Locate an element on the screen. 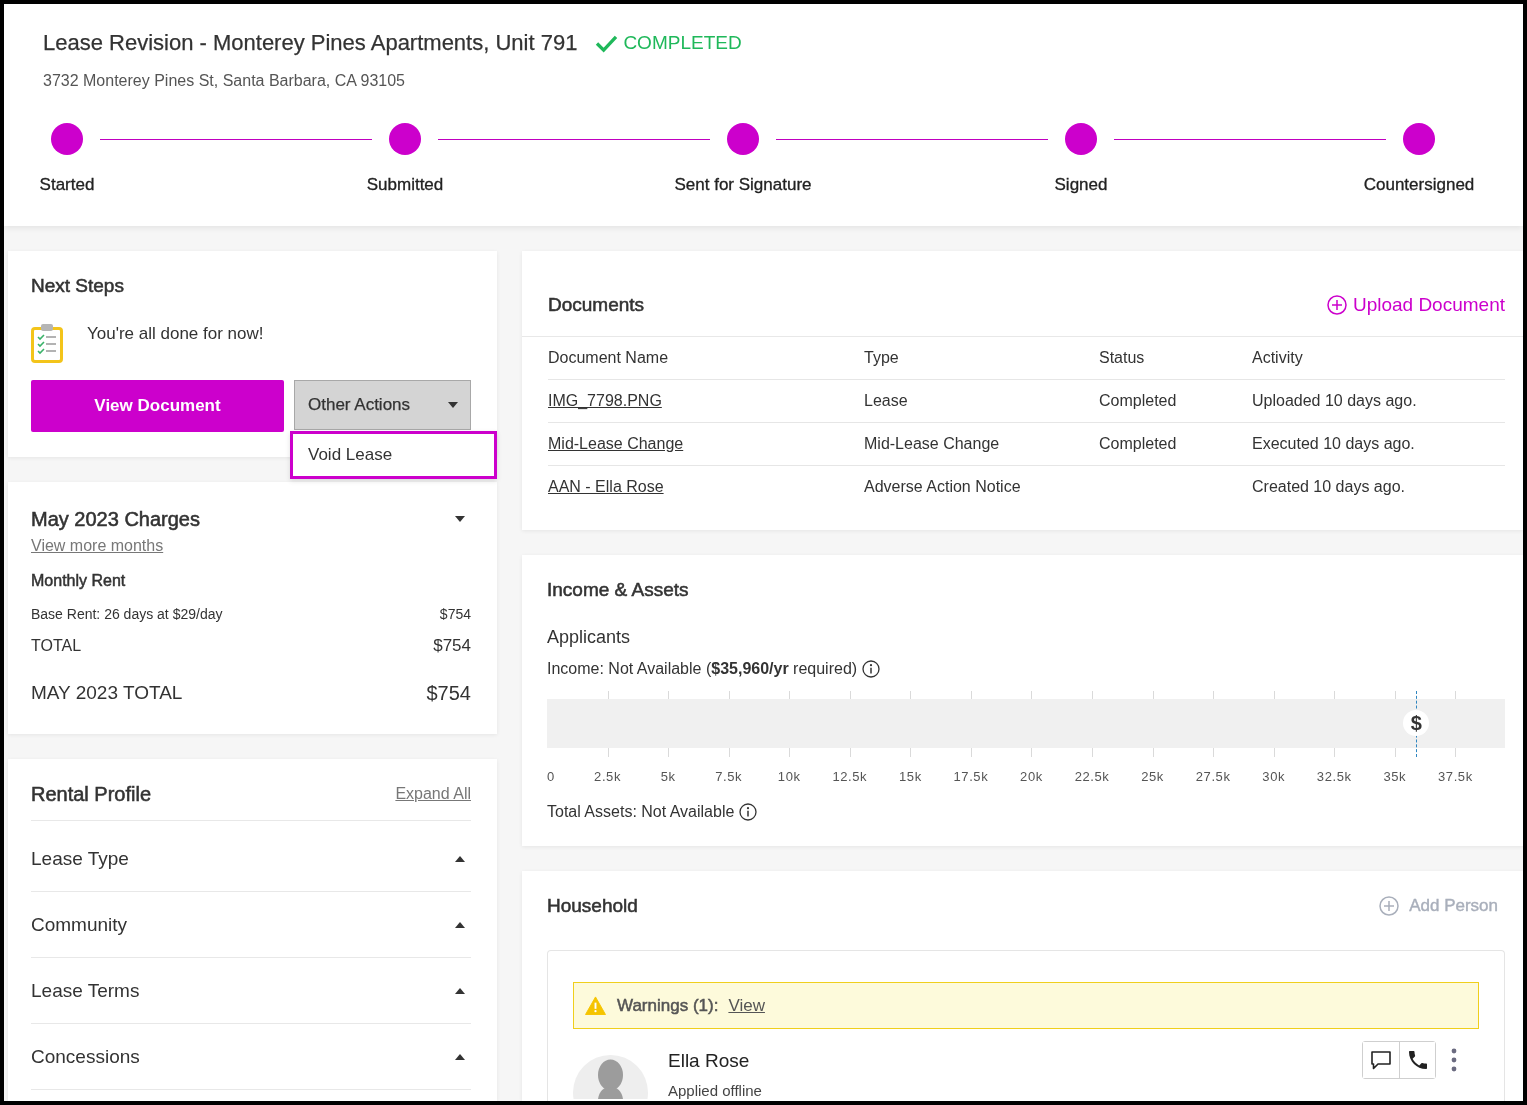 The image size is (1527, 1105). more-icon is located at coordinates (1454, 1060).